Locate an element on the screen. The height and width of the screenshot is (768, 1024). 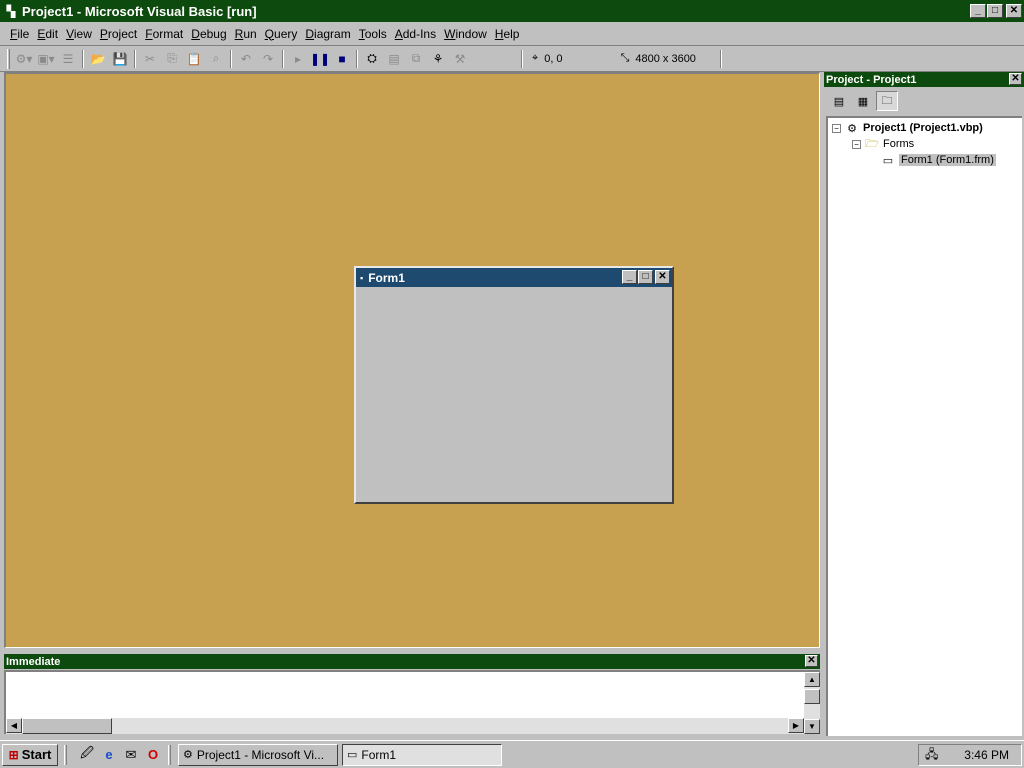
vb-icon: ▚ is located at coordinates (11, 11).